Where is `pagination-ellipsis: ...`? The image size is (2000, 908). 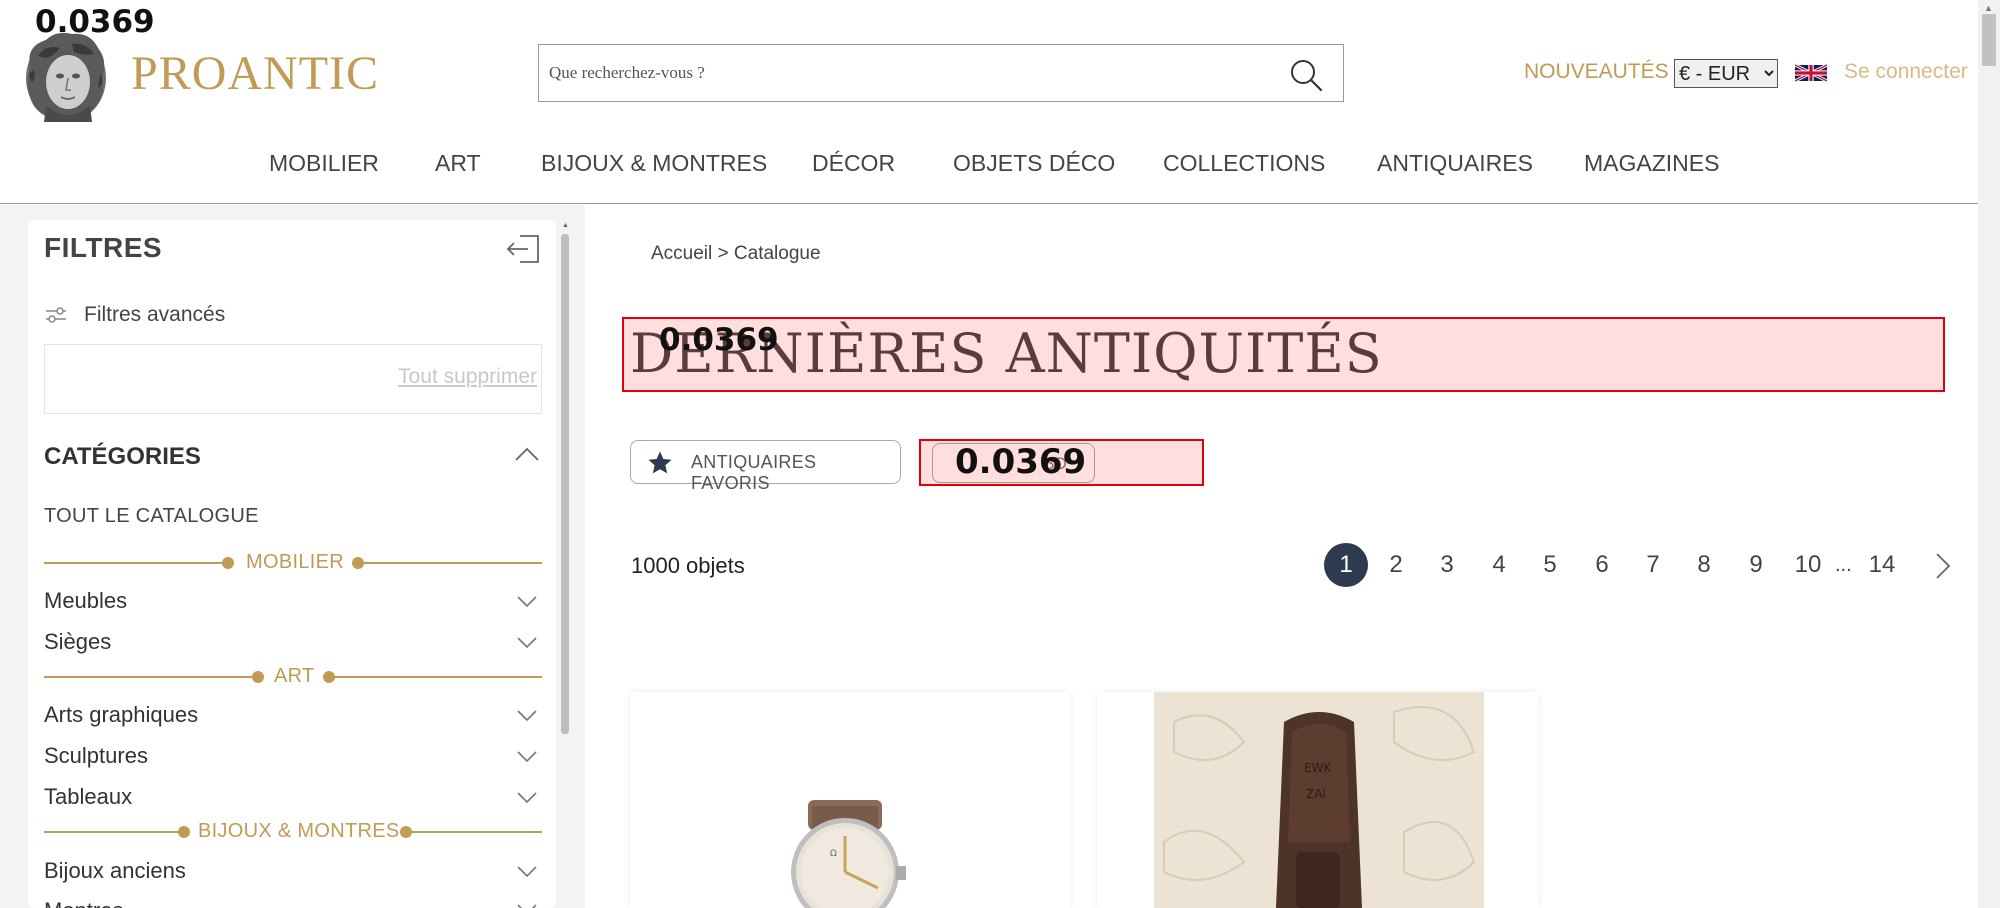 pagination-ellipsis: ... is located at coordinates (1843, 565).